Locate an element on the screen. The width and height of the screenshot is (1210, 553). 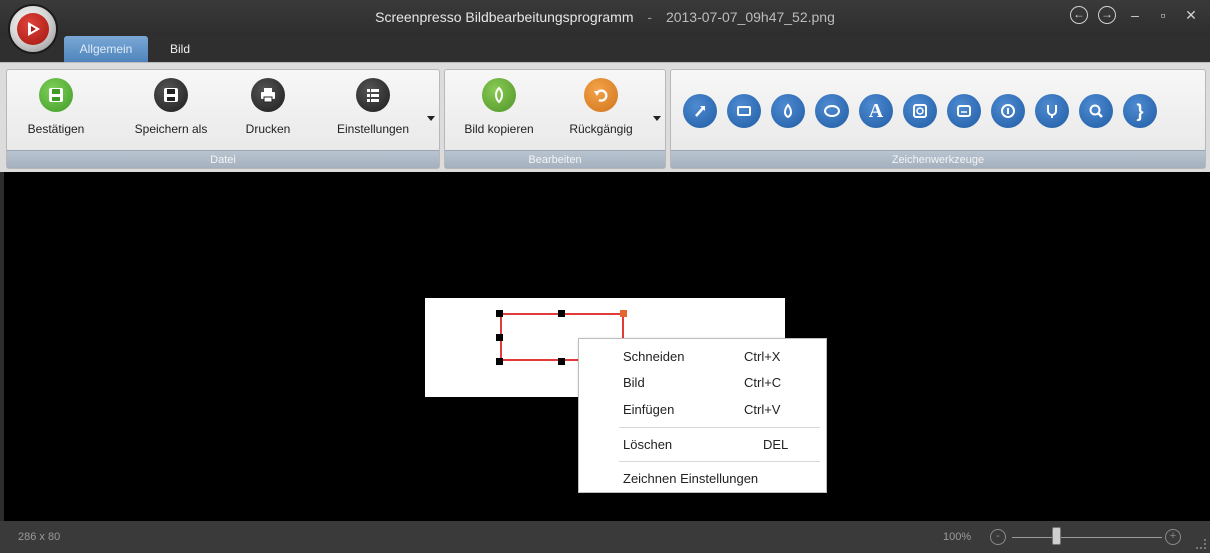
image-dimensions: 286 x 80 is located at coordinates (39, 537).